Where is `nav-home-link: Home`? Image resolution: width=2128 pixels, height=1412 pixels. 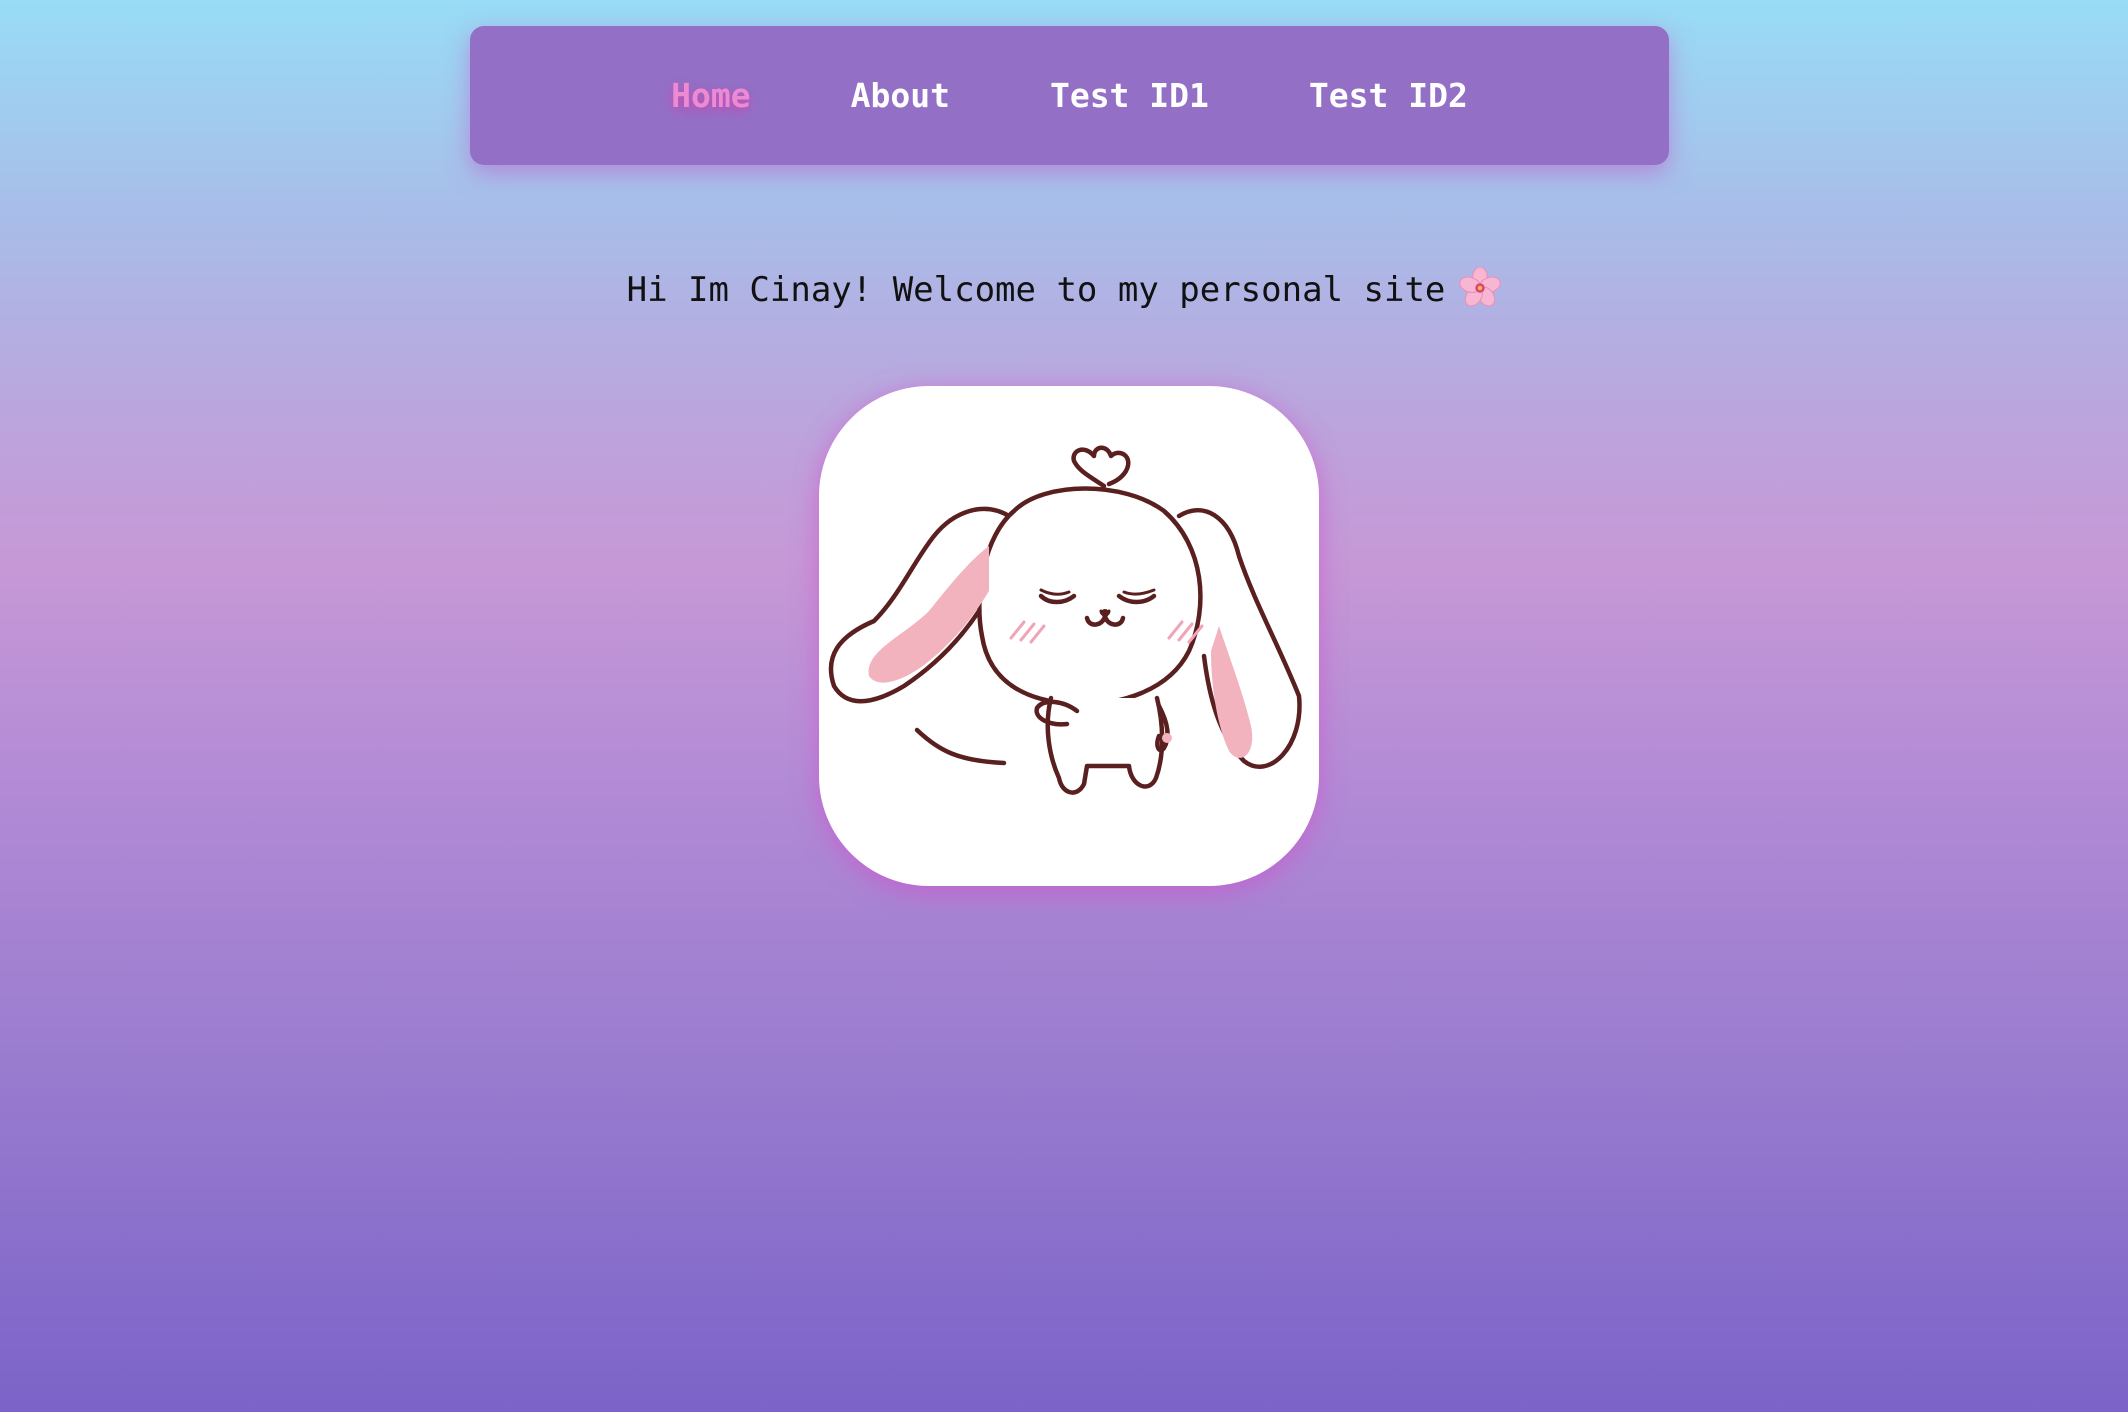
nav-home-link: Home is located at coordinates (710, 95).